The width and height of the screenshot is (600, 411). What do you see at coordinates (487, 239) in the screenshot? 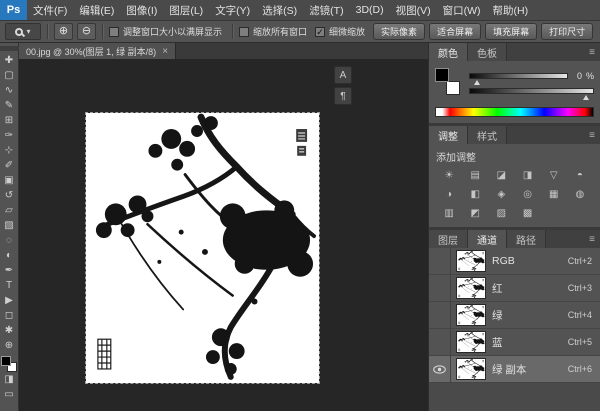
I see `tab-channels: 通道` at bounding box center [487, 239].